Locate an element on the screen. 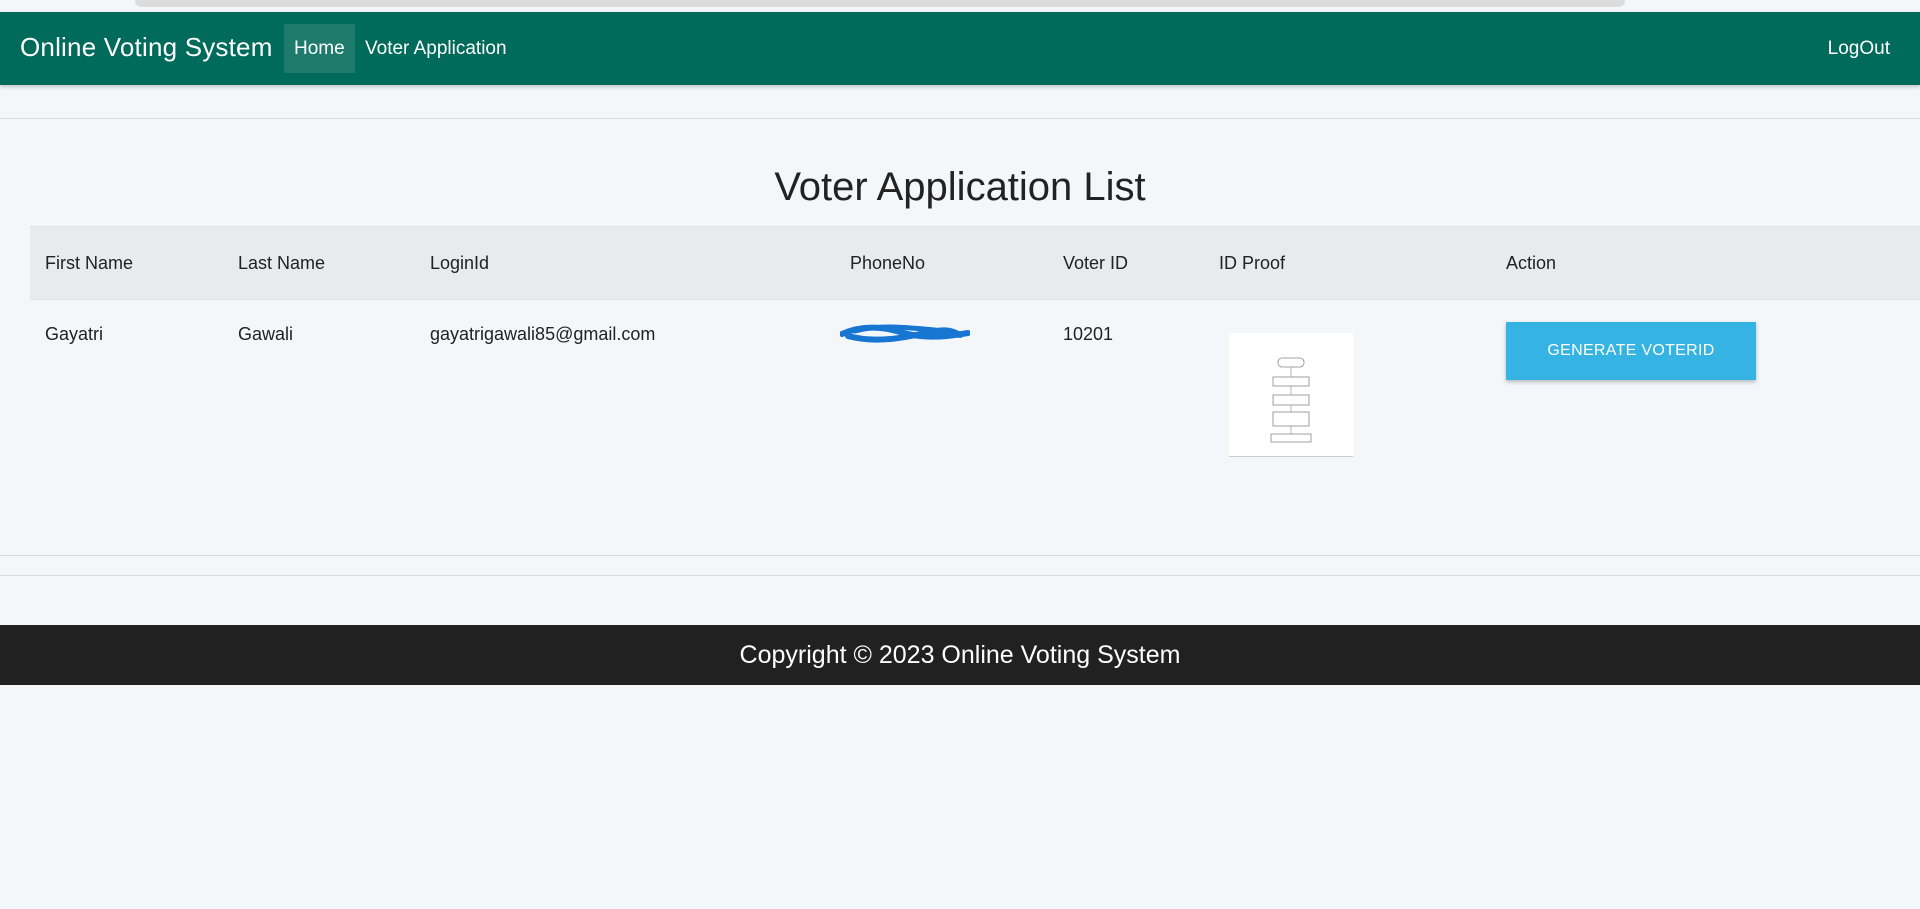 The height and width of the screenshot is (909, 1920). phone-redacted-scribble is located at coordinates (905, 333).